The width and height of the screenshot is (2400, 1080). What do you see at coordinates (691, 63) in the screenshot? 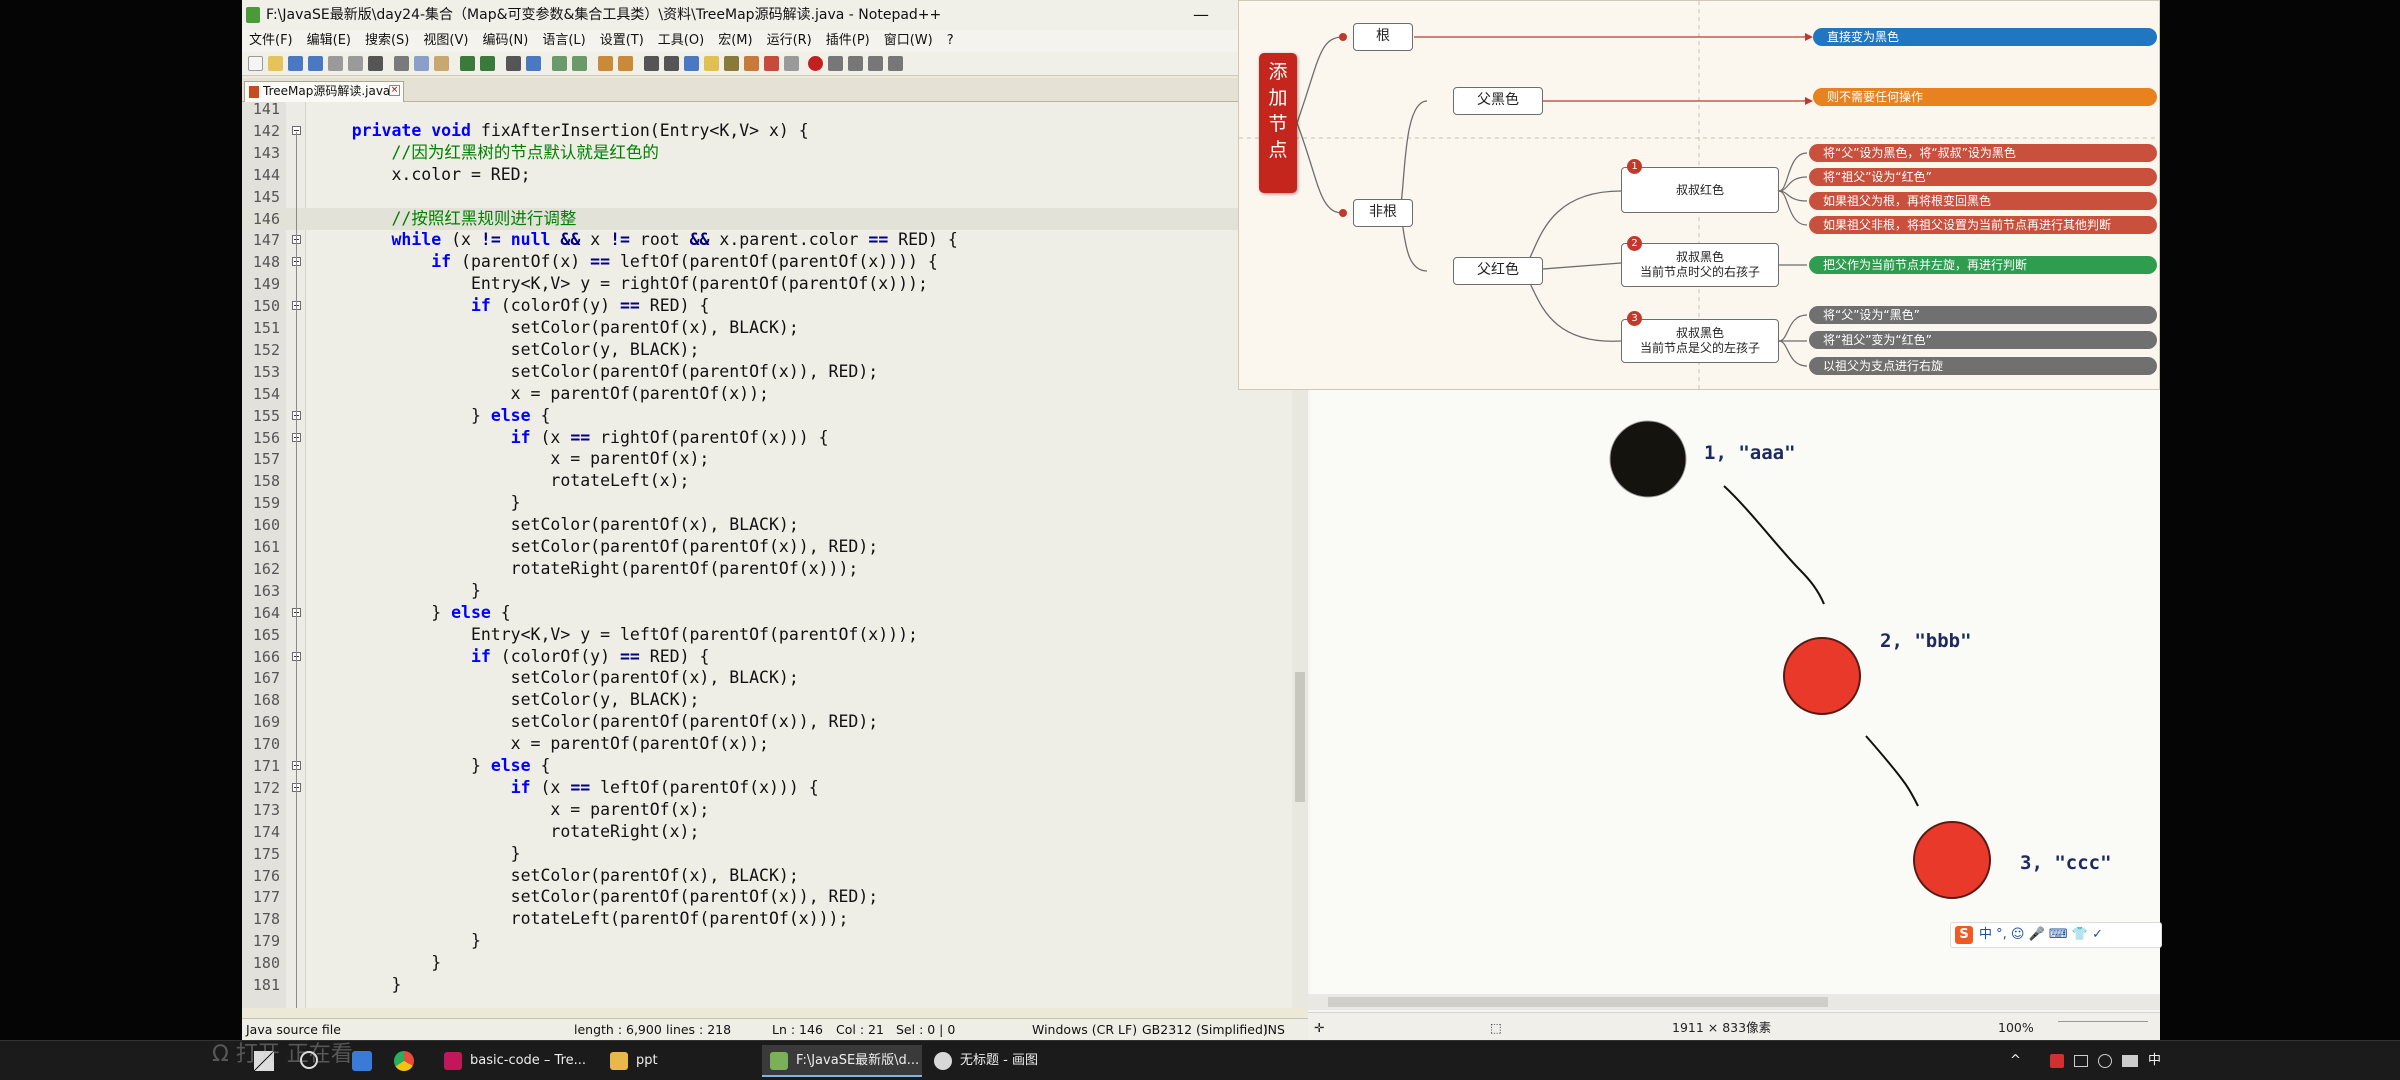
I see `indent-guide-icon` at bounding box center [691, 63].